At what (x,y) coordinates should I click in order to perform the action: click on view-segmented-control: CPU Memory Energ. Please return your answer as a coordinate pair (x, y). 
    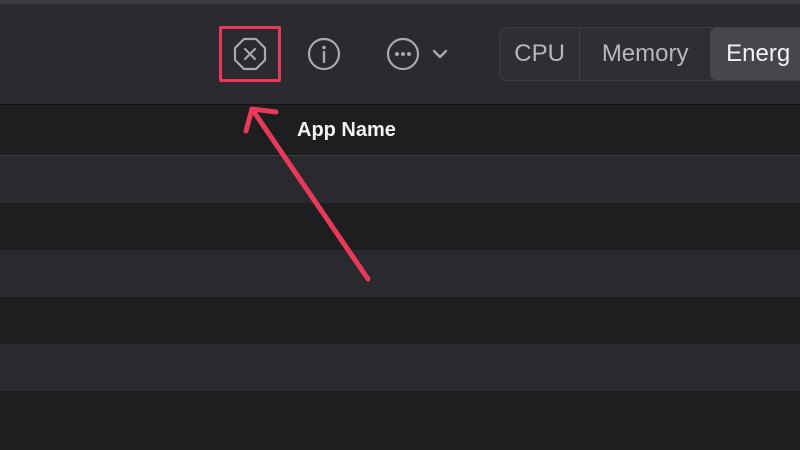
    Looking at the image, I should click on (649, 54).